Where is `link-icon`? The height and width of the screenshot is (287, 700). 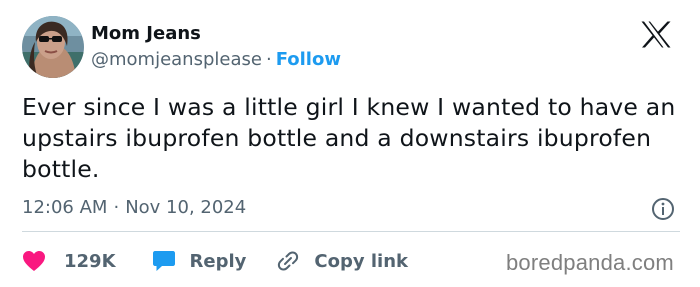 link-icon is located at coordinates (288, 261).